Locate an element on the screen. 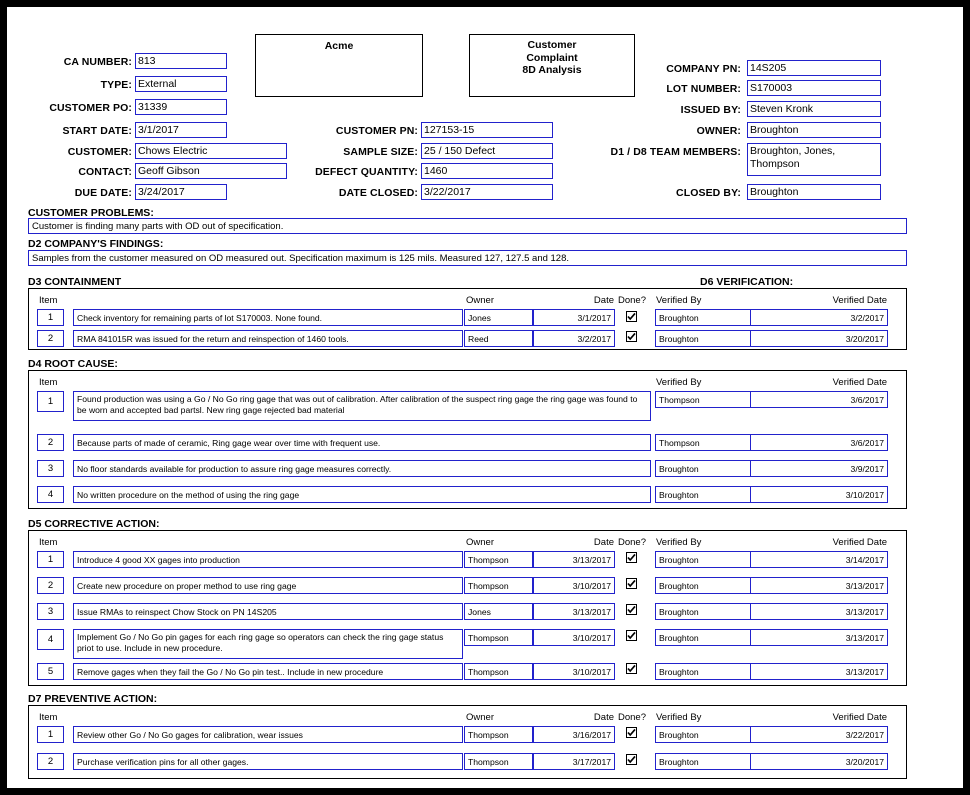  d5-row-4-verified-date: 3/13/2017 is located at coordinates (819, 637).